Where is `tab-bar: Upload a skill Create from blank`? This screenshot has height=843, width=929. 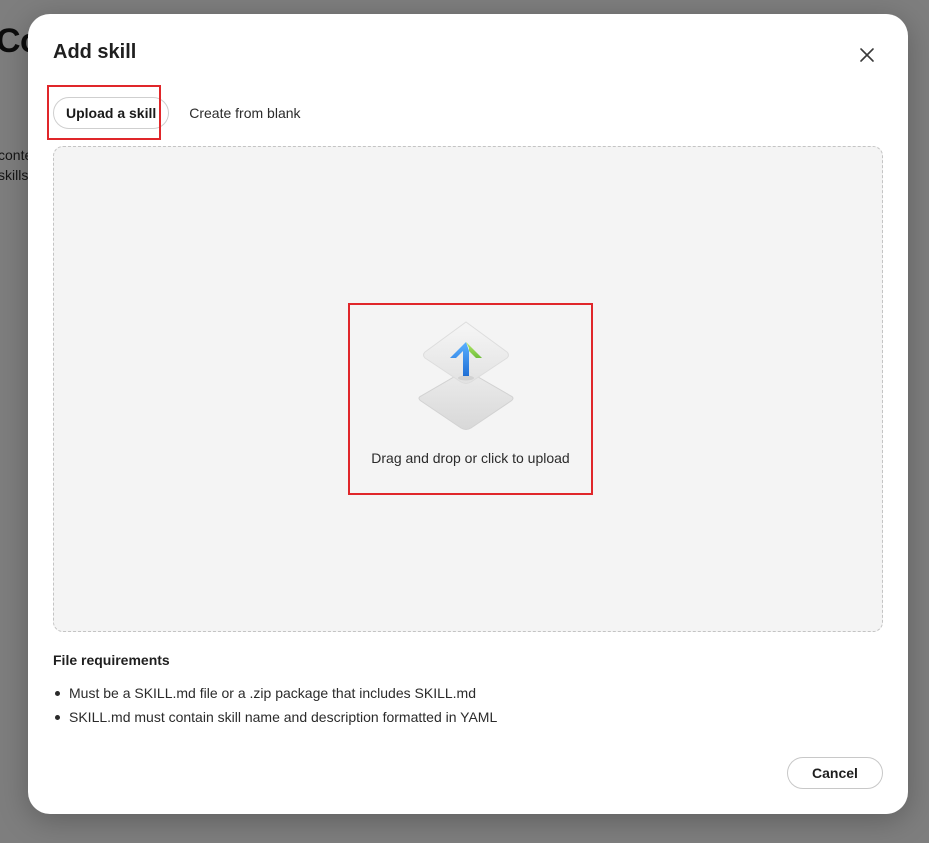
tab-bar: Upload a skill Create from blank is located at coordinates (183, 113).